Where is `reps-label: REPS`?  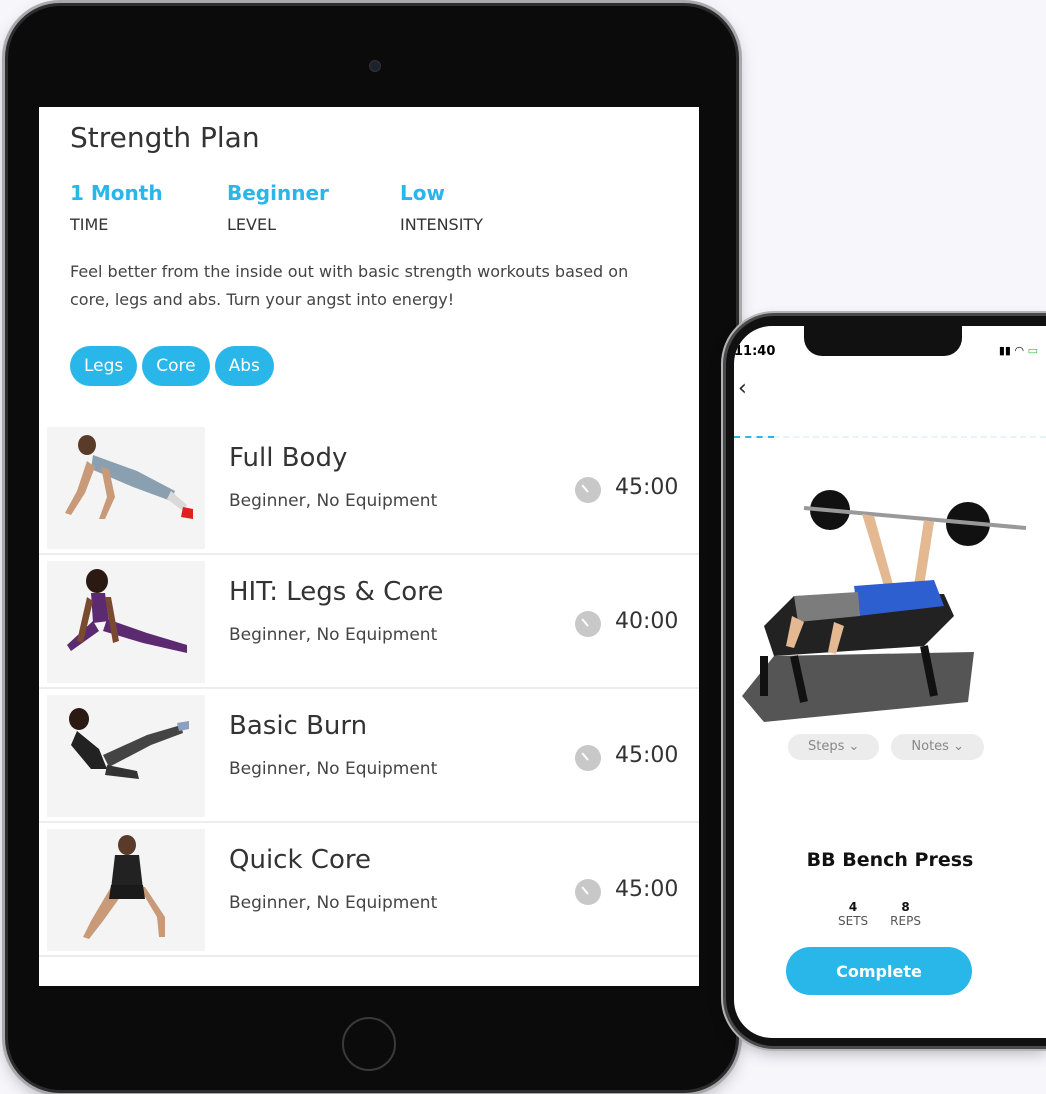
reps-label: REPS is located at coordinates (905, 921).